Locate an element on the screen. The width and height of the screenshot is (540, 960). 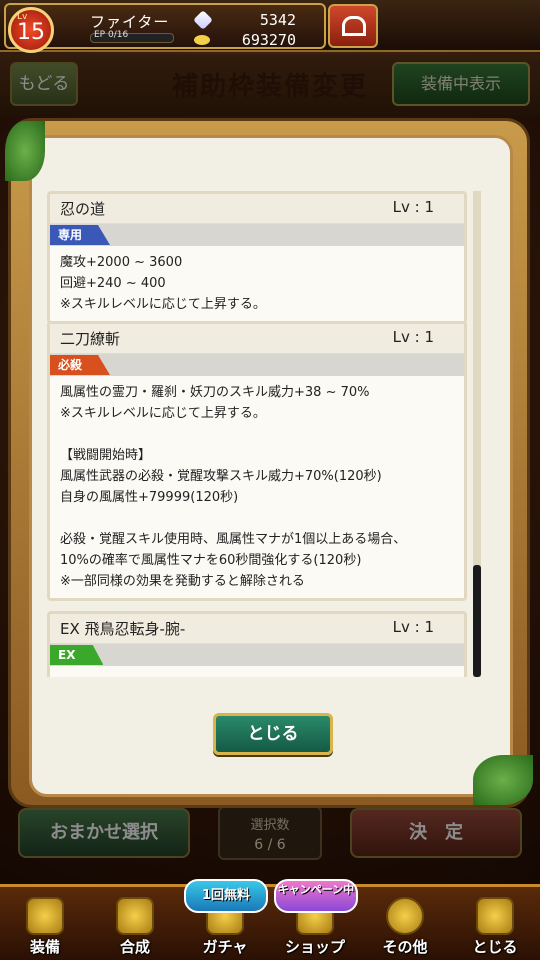
skill-card: EX 飛鳥忍転身-腕- Lv : 1 EX is located at coordinates (257, 644).